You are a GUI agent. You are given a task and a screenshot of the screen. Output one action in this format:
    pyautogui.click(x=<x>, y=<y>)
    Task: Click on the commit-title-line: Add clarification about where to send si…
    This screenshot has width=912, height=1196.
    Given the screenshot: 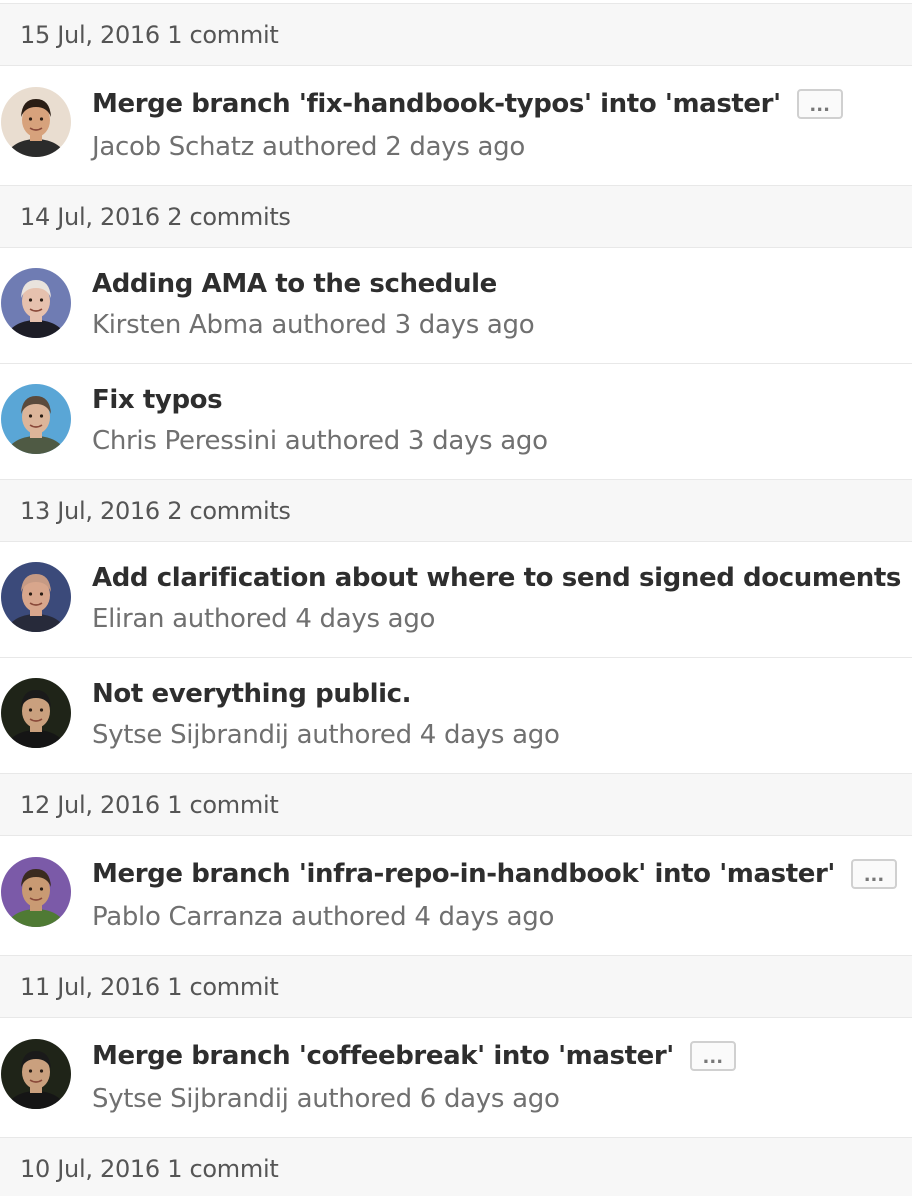 What is the action you would take?
    pyautogui.click(x=496, y=578)
    